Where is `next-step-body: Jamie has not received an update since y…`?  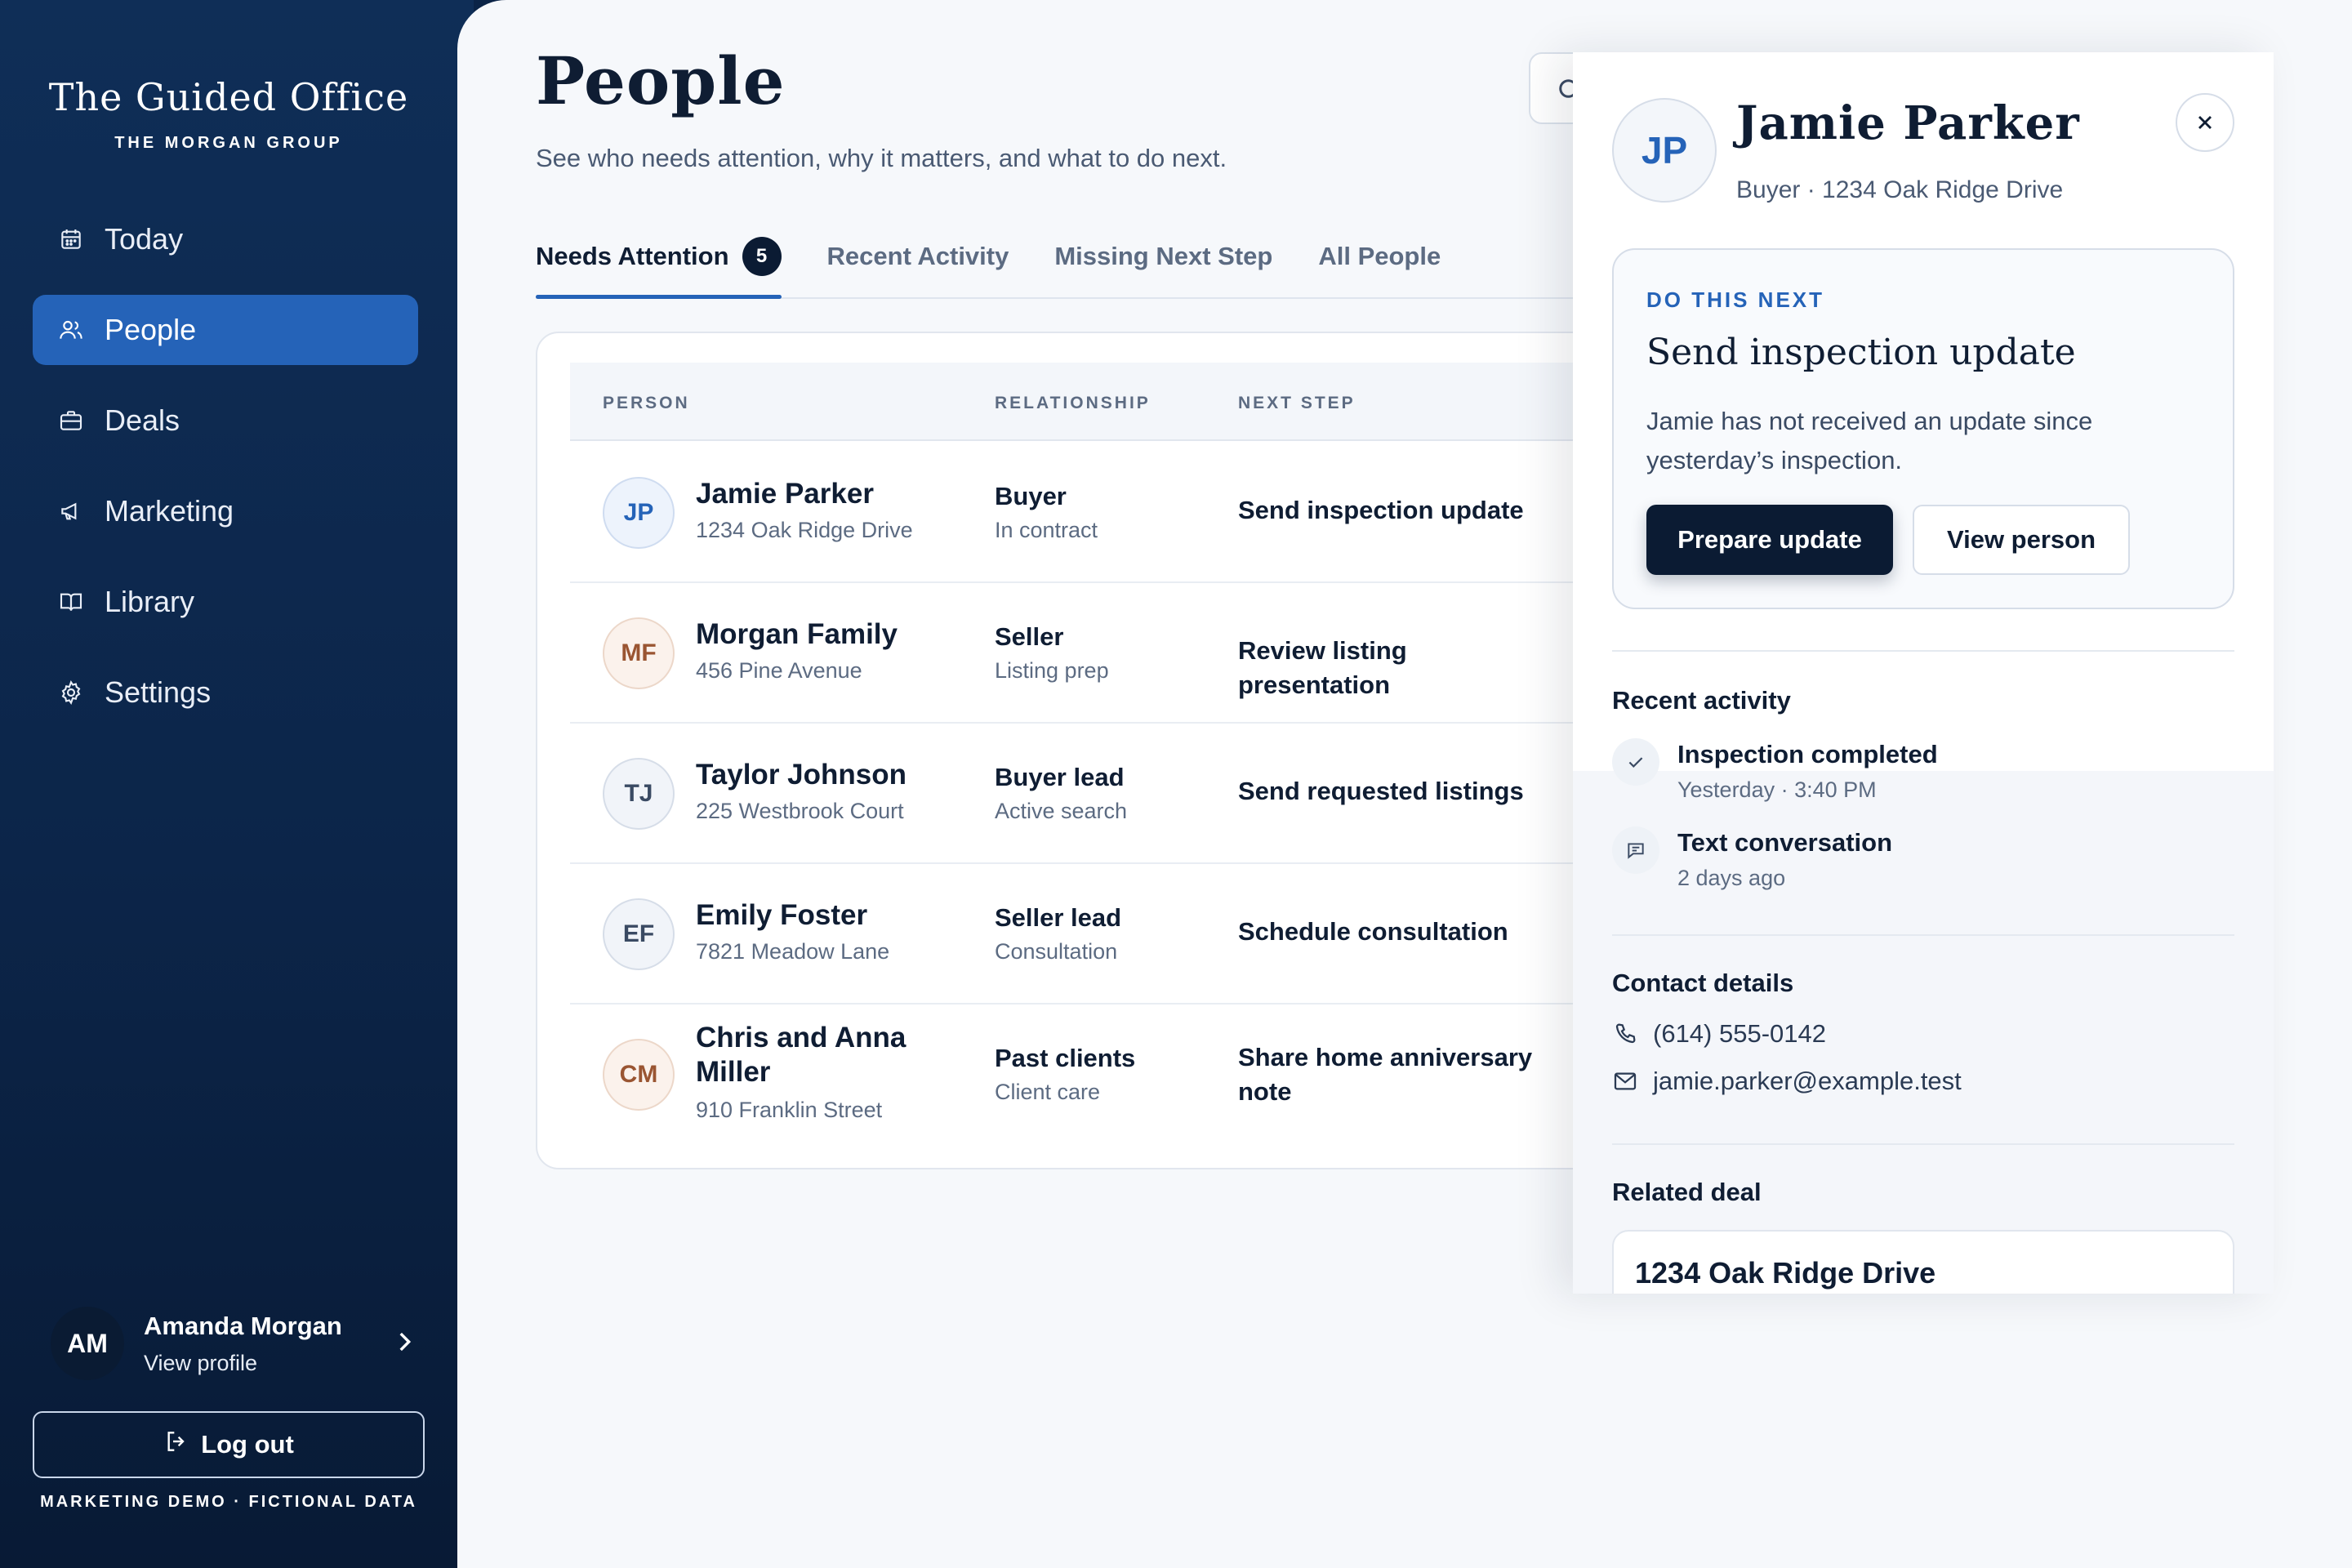
next-step-body: Jamie has not received an update since y… is located at coordinates (1870, 440).